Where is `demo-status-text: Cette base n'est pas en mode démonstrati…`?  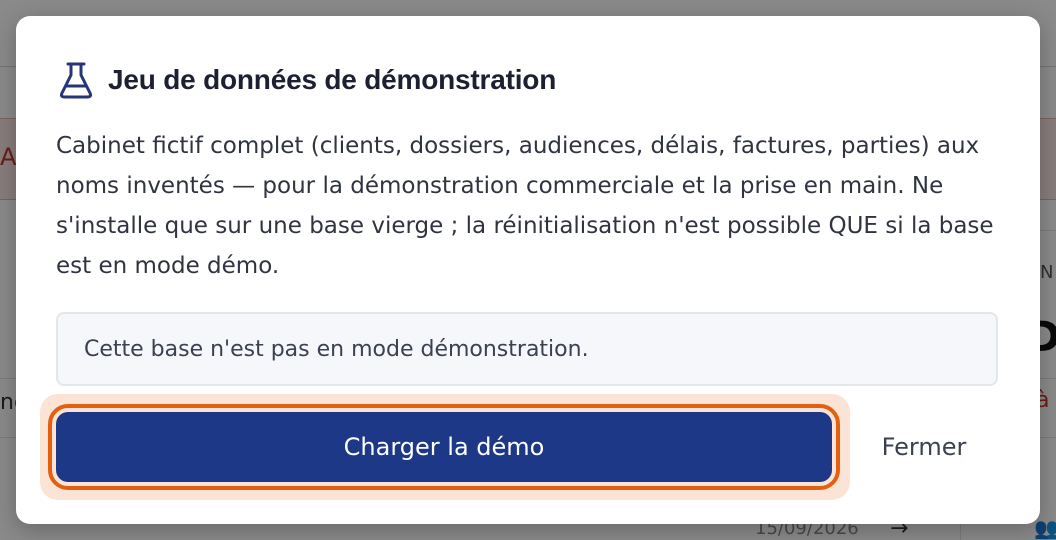 demo-status-text: Cette base n'est pas en mode démonstrati… is located at coordinates (336, 349).